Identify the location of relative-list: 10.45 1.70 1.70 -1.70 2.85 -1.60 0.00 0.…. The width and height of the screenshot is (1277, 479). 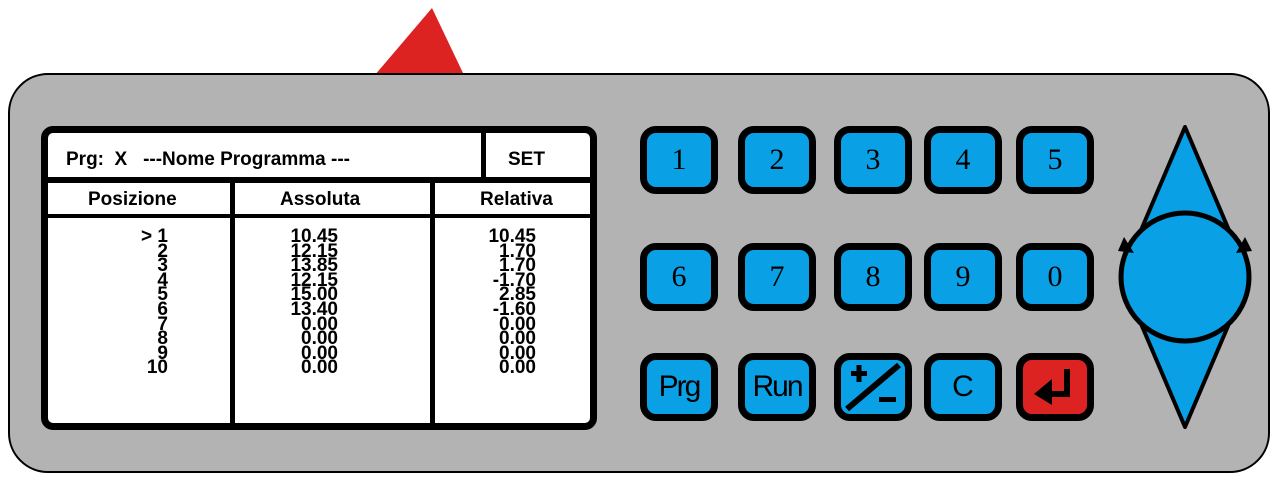
(512, 302).